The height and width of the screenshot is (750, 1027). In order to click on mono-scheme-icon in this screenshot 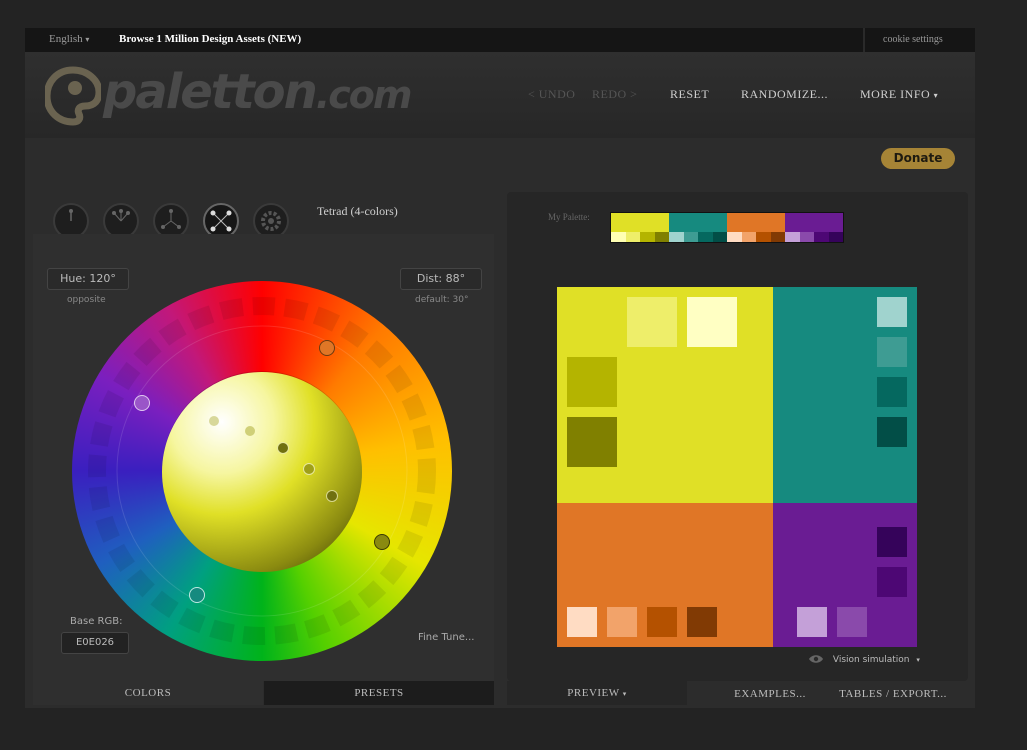, I will do `click(71, 215)`.